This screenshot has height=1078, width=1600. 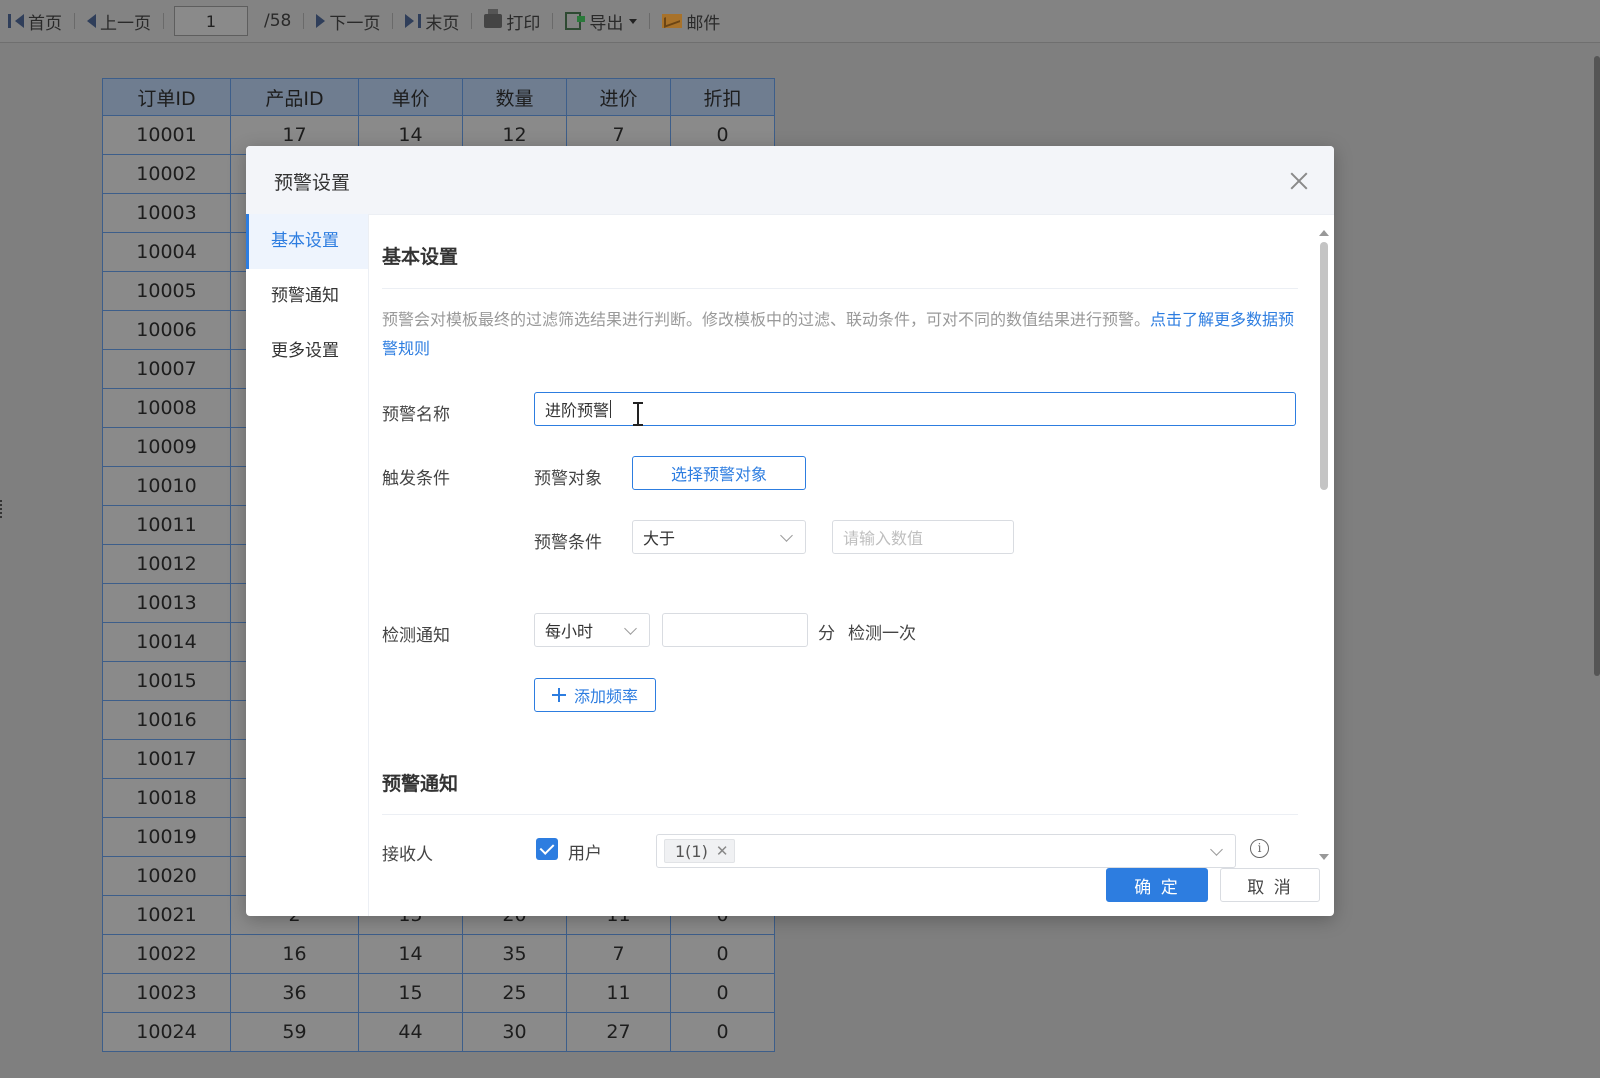 What do you see at coordinates (294, 954) in the screenshot?
I see `table-cell: 16` at bounding box center [294, 954].